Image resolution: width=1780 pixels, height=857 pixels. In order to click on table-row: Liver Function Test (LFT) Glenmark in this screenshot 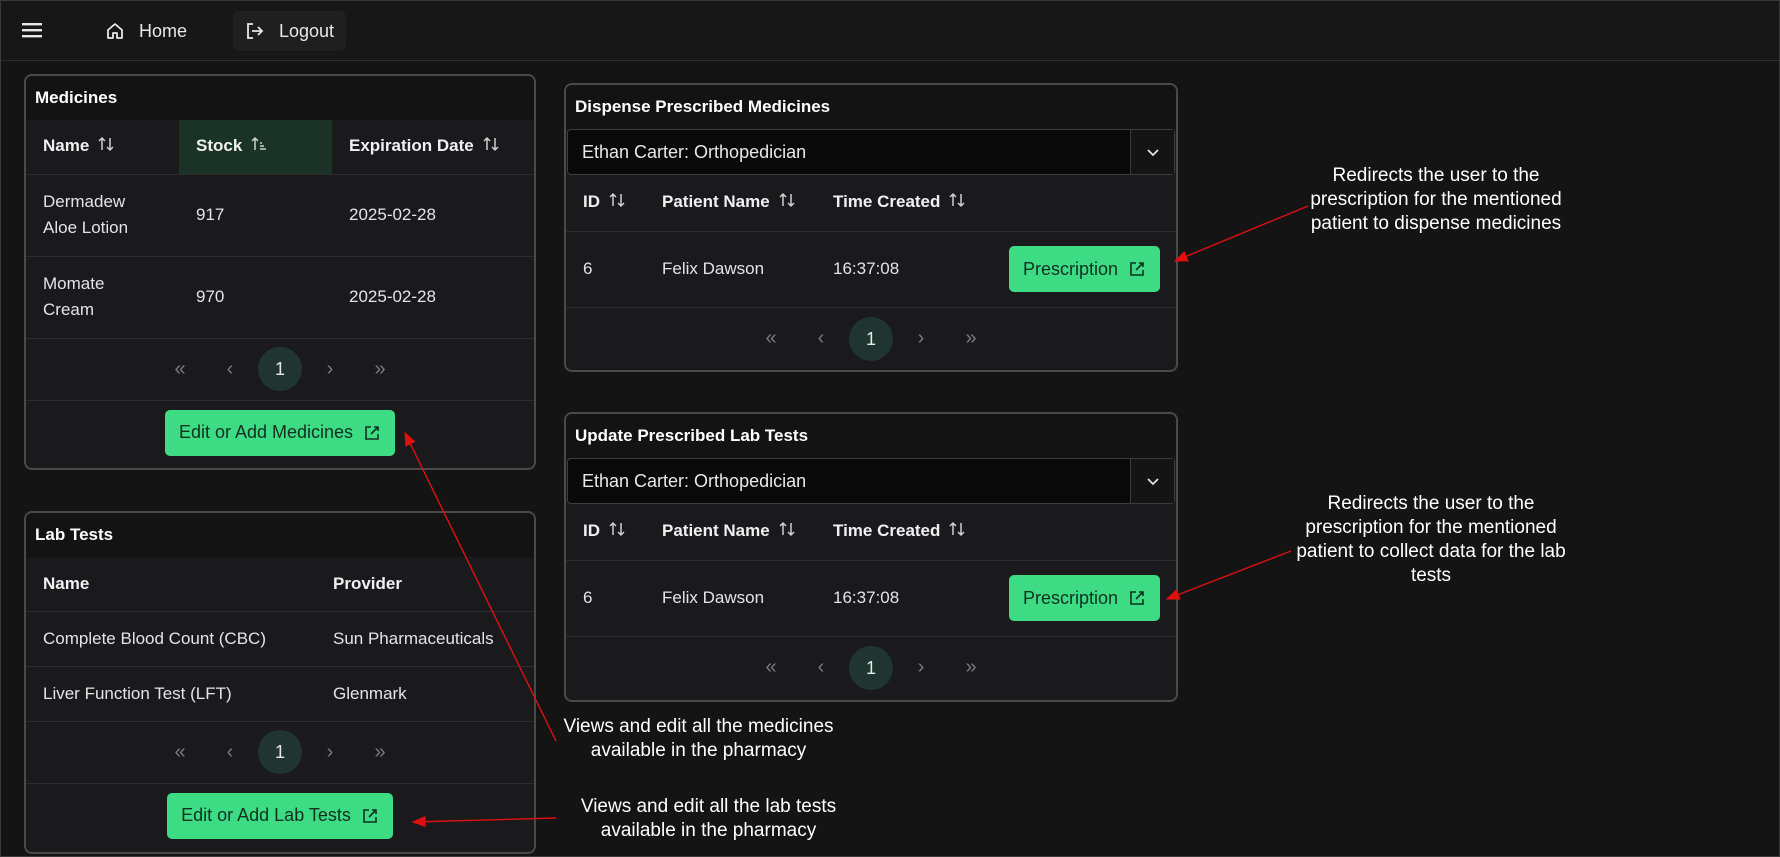, I will do `click(280, 694)`.